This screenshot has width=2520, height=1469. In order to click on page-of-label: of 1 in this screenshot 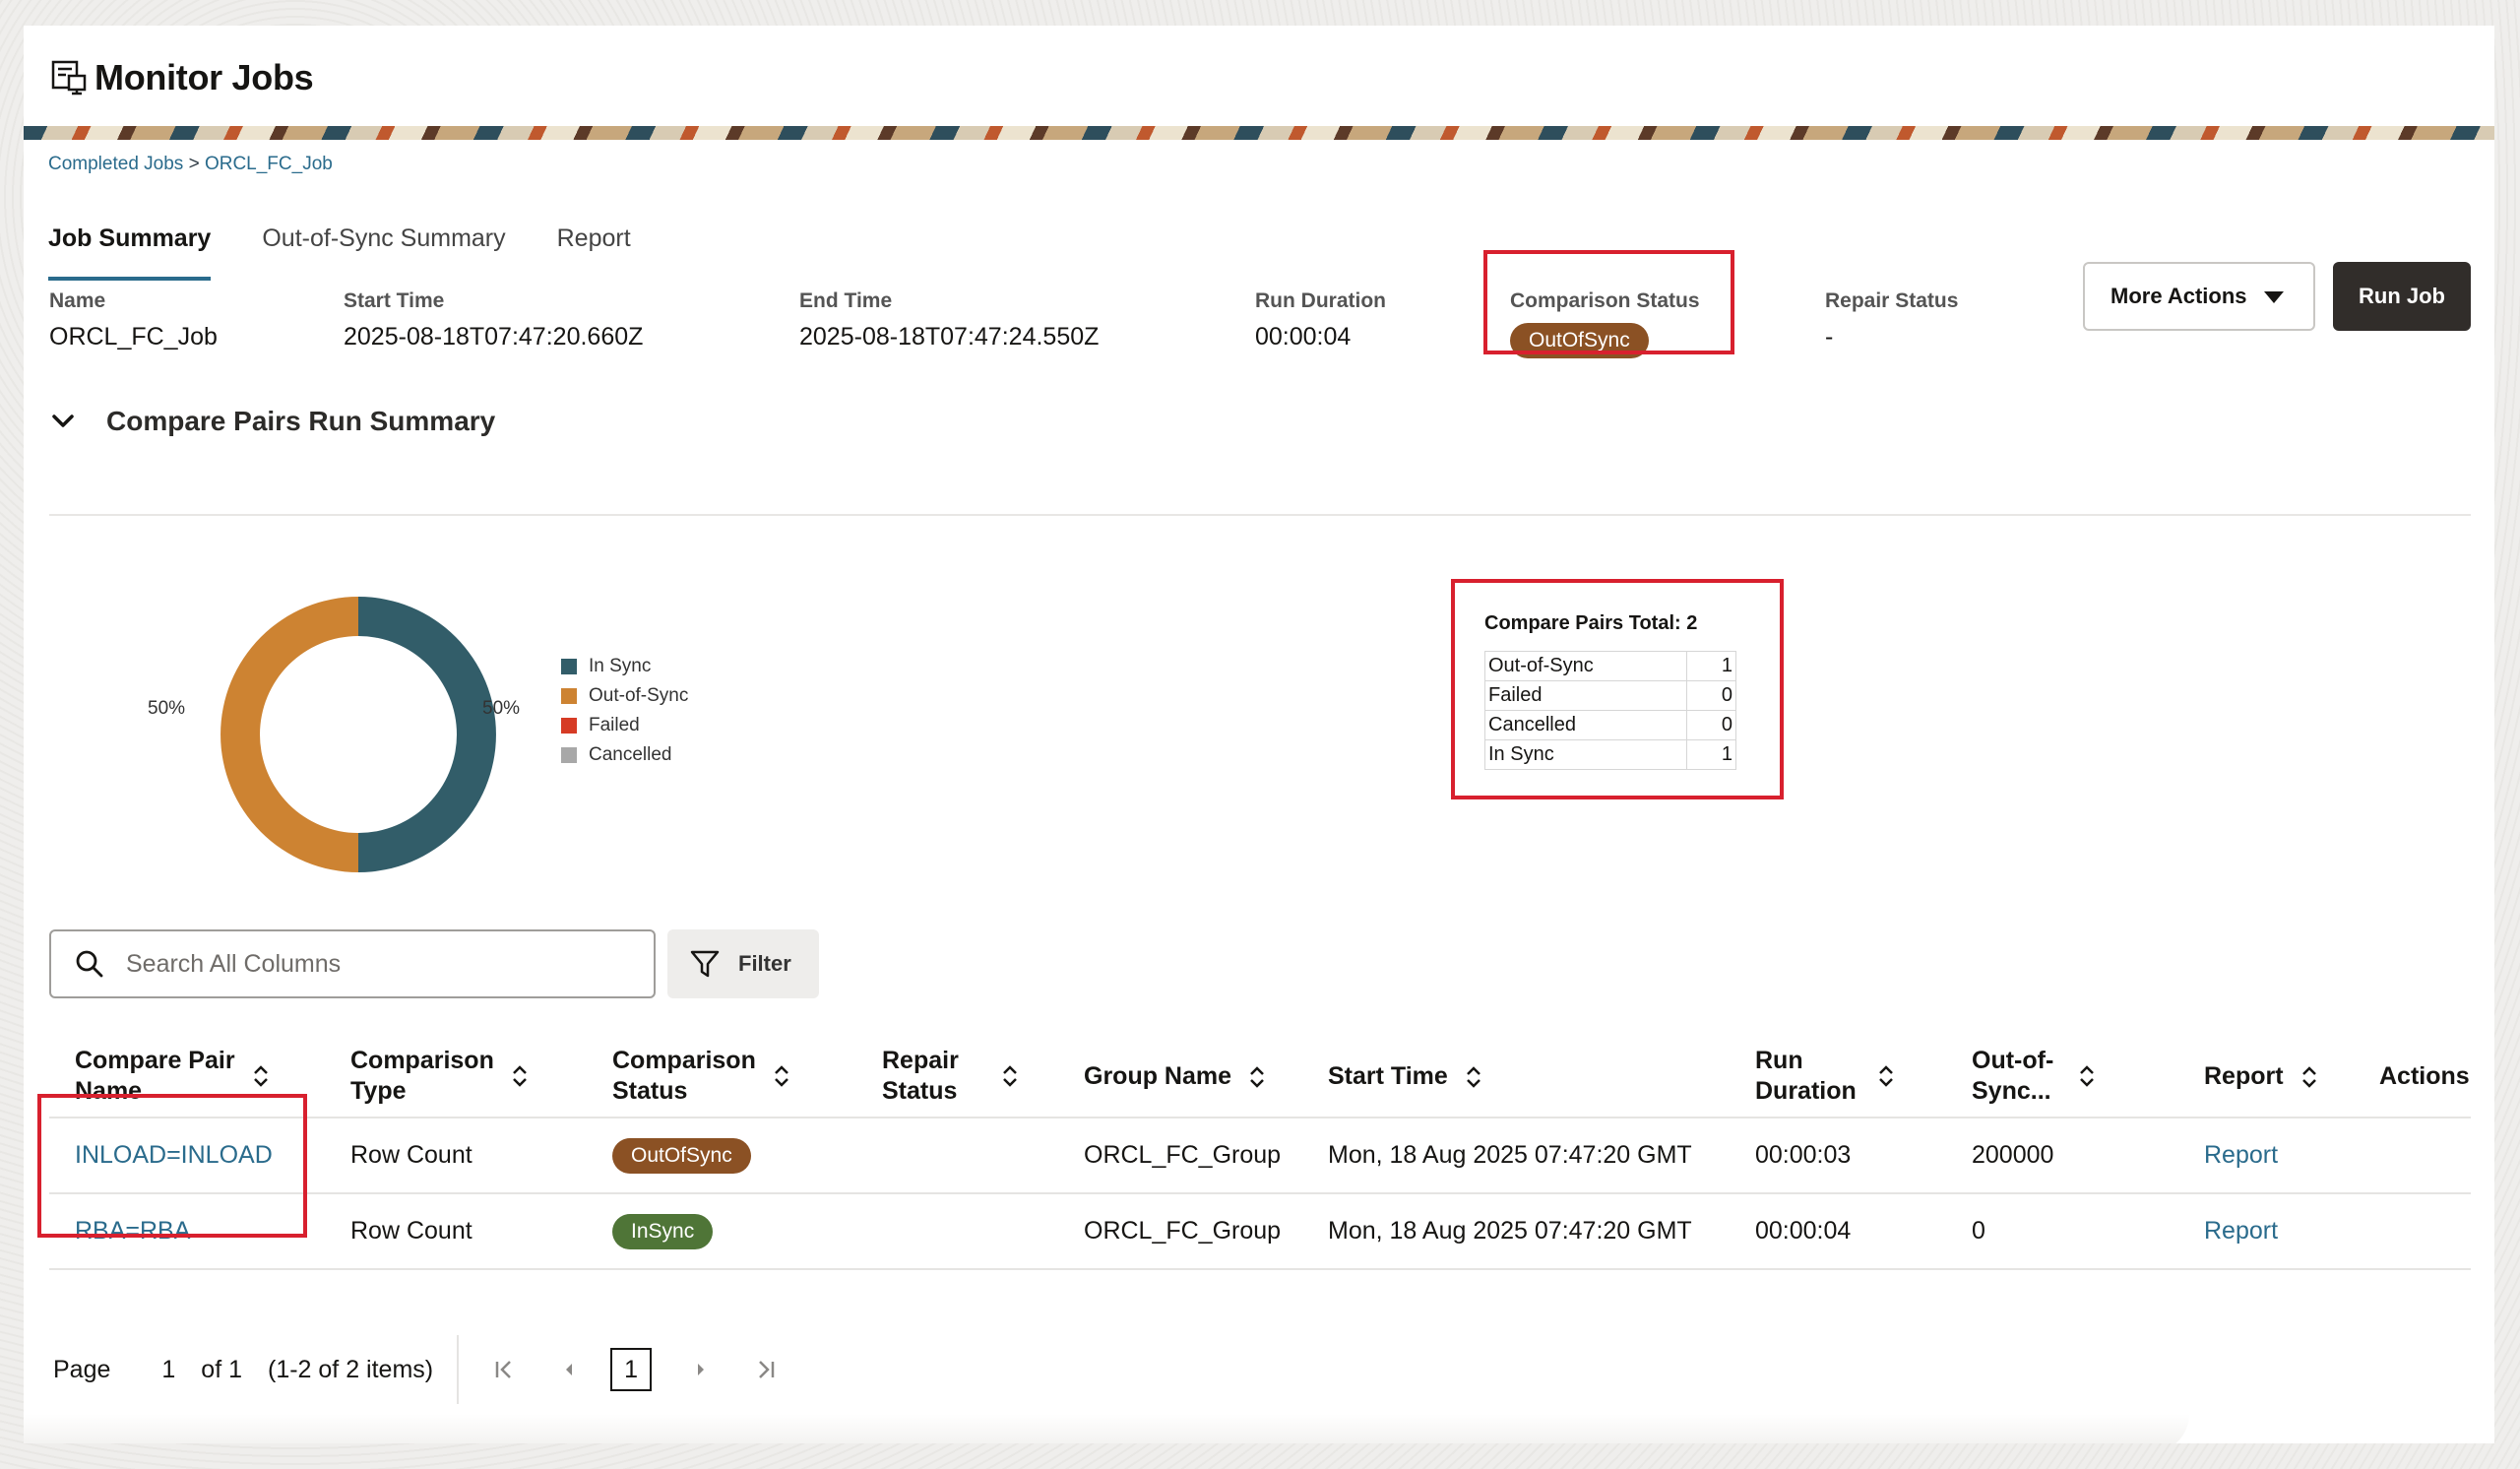, I will do `click(221, 1369)`.